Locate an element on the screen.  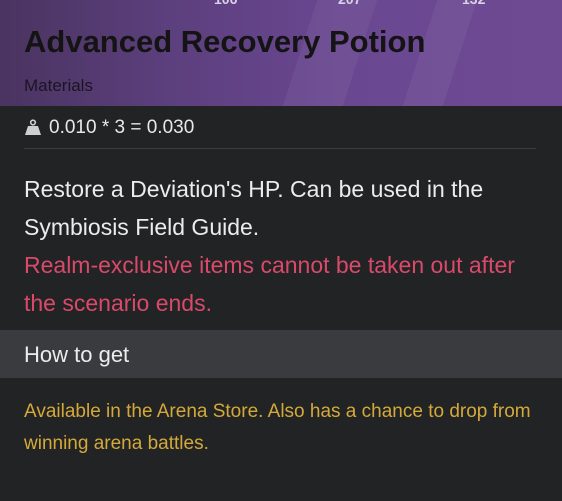
header-stat-numbers: 106 207 132 is located at coordinates (281, 2).